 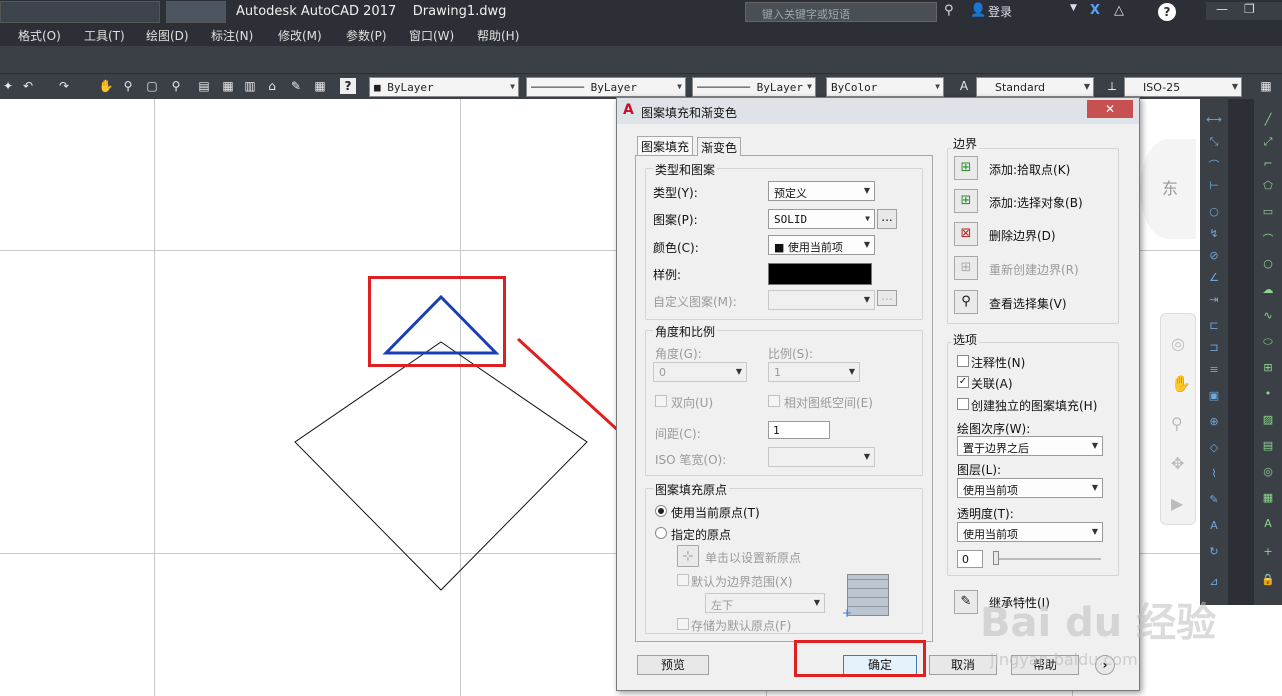 What do you see at coordinates (688, 556) in the screenshot?
I see `set-origin-icon: ⊹` at bounding box center [688, 556].